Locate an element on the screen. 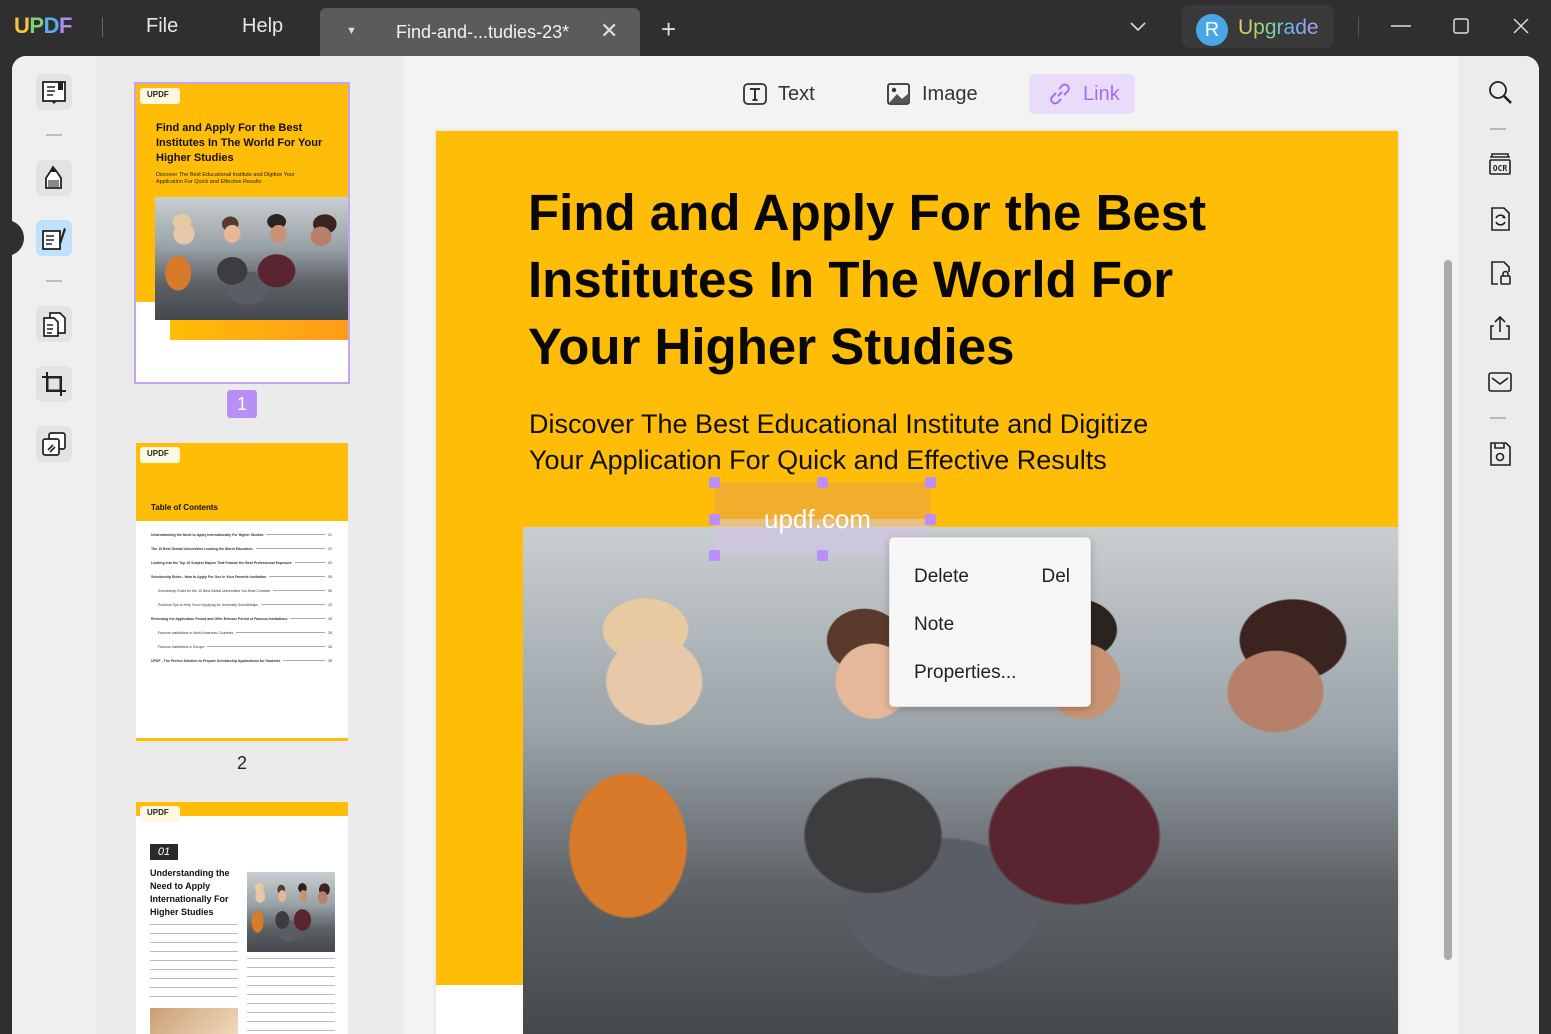 The width and height of the screenshot is (1551, 1034). vertical-scrollbar is located at coordinates (1448, 610).